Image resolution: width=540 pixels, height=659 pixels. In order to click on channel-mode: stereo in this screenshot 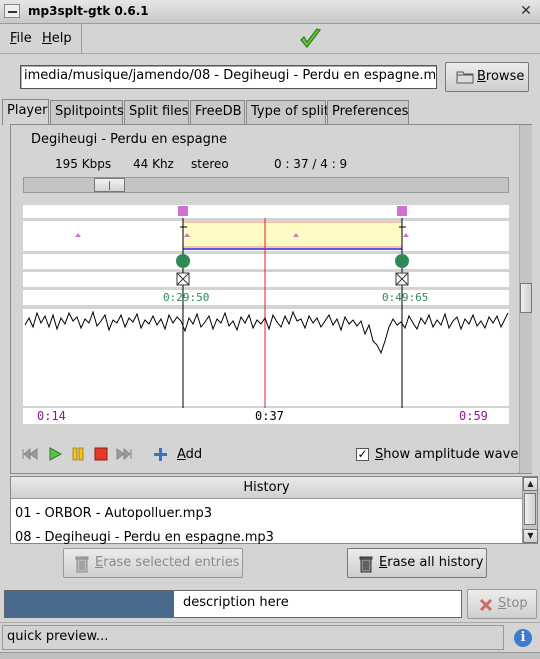, I will do `click(210, 164)`.